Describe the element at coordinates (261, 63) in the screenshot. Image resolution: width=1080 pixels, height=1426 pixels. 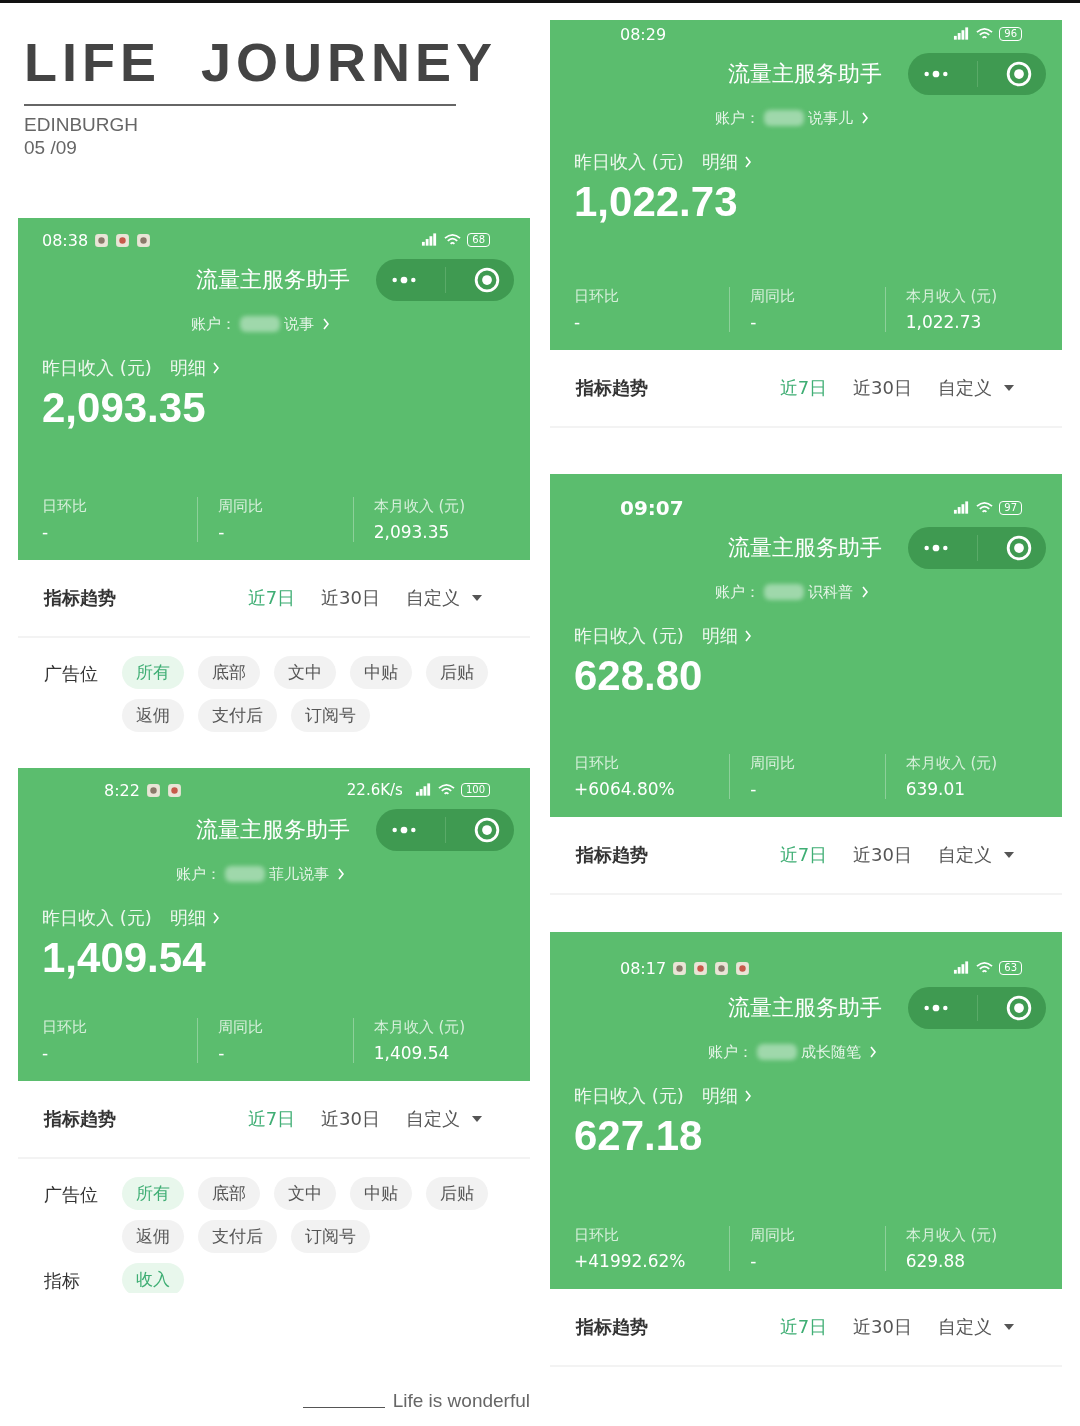
I see `poster-title: LIFE JOURNEY` at that location.